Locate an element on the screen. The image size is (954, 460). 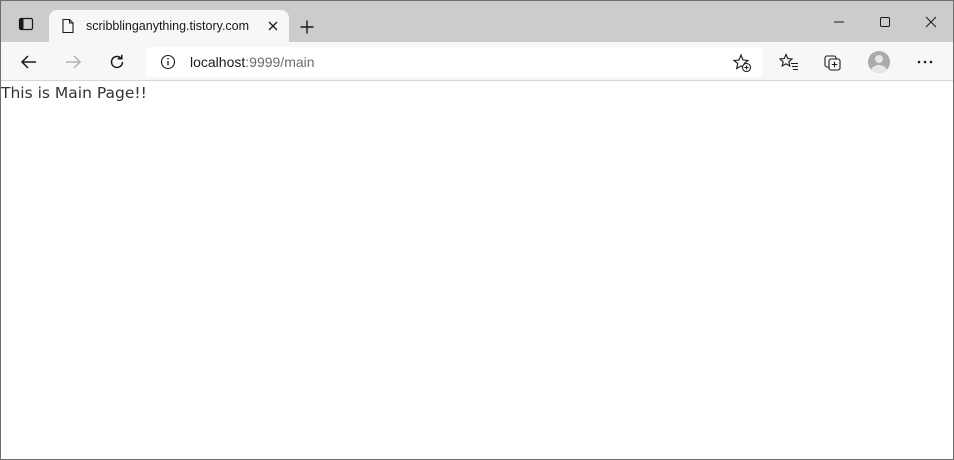
minimize-icon is located at coordinates (839, 21).